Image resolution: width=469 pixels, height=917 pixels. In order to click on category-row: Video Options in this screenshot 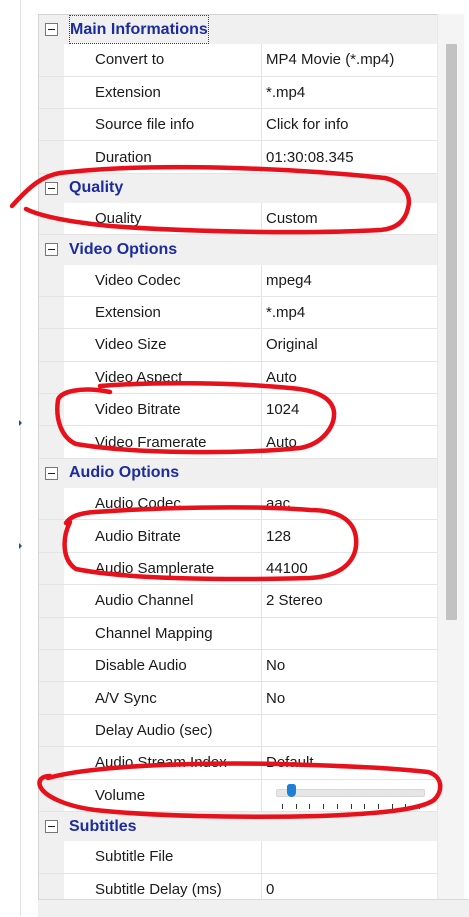, I will do `click(238, 250)`.